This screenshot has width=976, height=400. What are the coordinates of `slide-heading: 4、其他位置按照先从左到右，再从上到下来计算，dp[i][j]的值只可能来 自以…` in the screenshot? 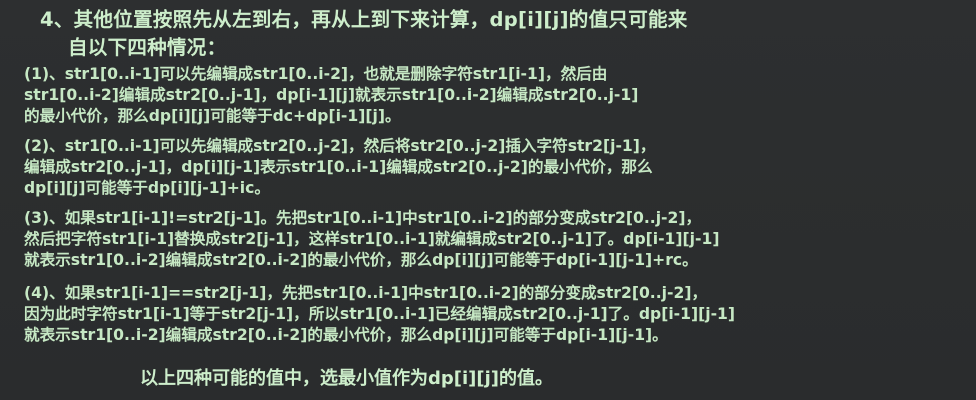 It's located at (500, 34).